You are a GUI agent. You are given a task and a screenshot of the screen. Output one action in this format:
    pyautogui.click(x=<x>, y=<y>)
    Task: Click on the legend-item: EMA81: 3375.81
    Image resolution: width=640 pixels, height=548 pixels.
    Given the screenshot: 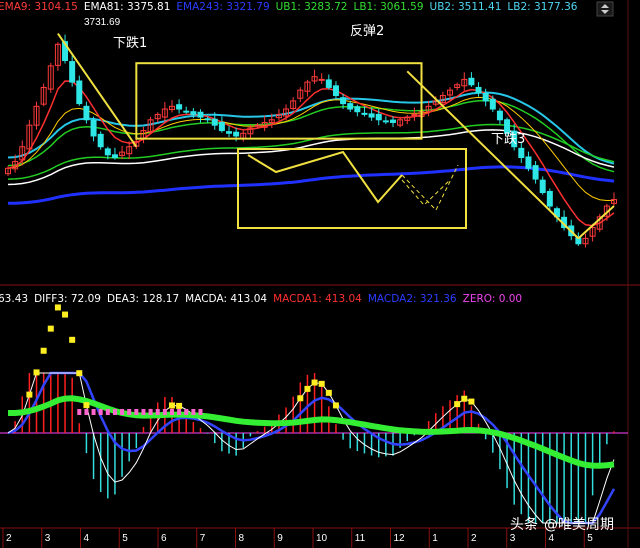 What is the action you would take?
    pyautogui.click(x=127, y=7)
    